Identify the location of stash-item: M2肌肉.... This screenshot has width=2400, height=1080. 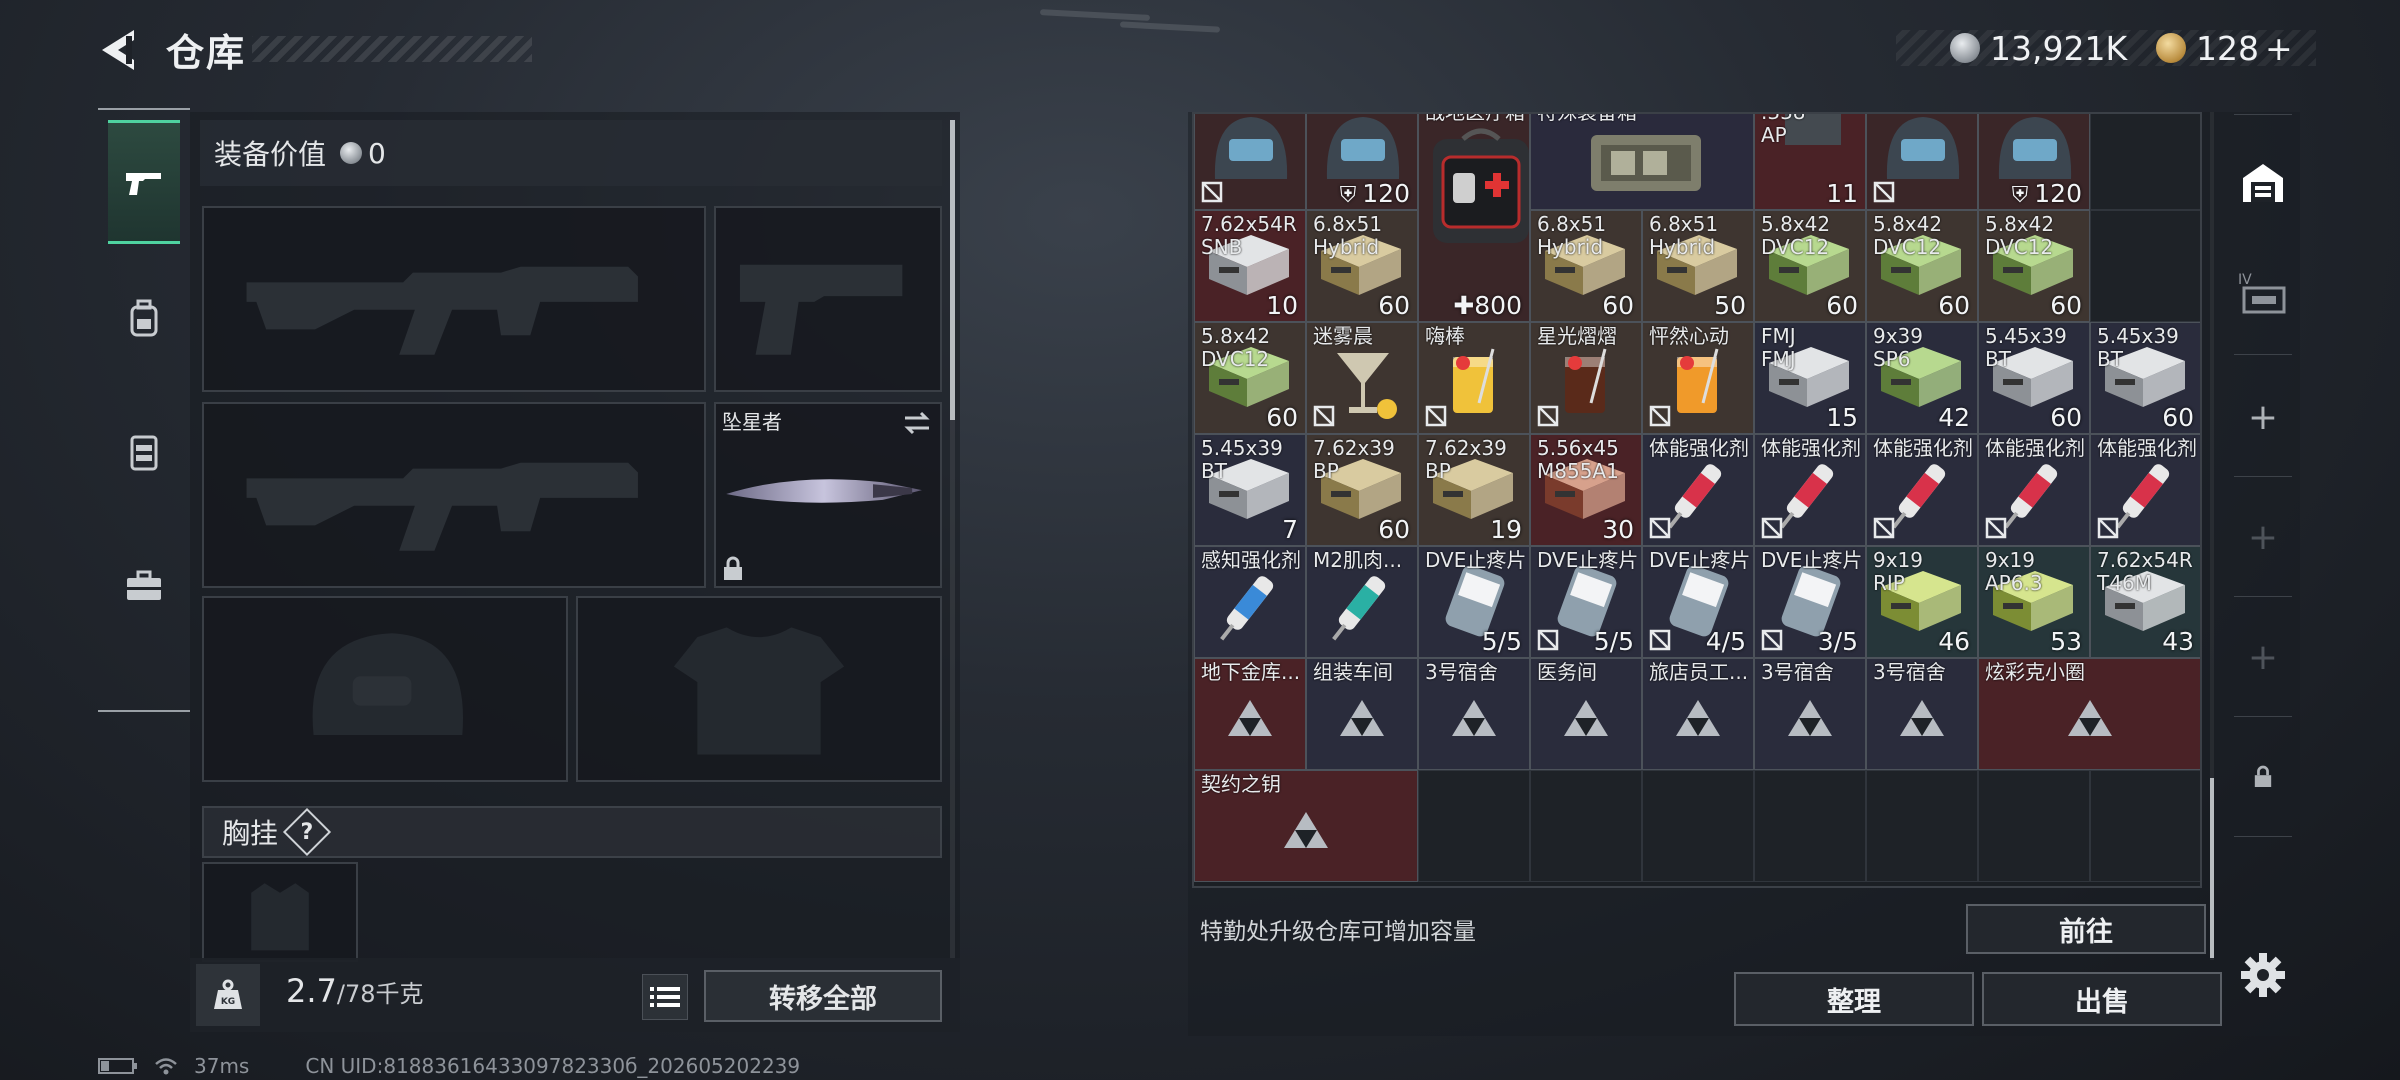
(1362, 602).